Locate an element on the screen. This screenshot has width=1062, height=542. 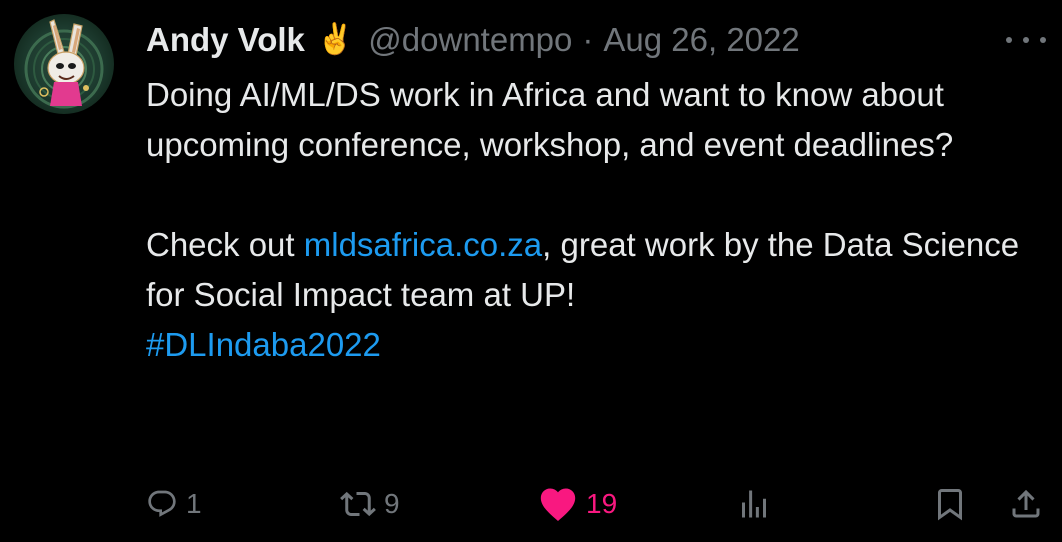
share-button is located at coordinates (1026, 504).